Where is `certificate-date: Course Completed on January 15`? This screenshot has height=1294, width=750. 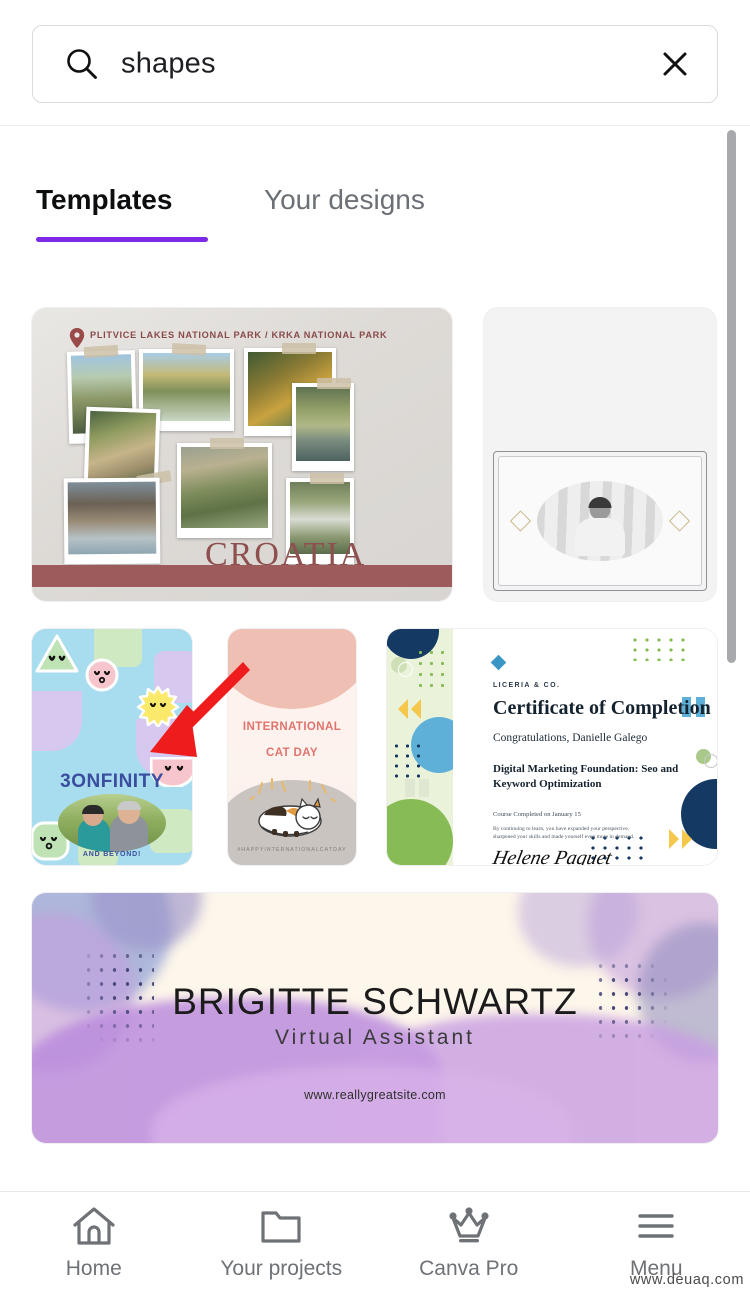 certificate-date: Course Completed on January 15 is located at coordinates (537, 814).